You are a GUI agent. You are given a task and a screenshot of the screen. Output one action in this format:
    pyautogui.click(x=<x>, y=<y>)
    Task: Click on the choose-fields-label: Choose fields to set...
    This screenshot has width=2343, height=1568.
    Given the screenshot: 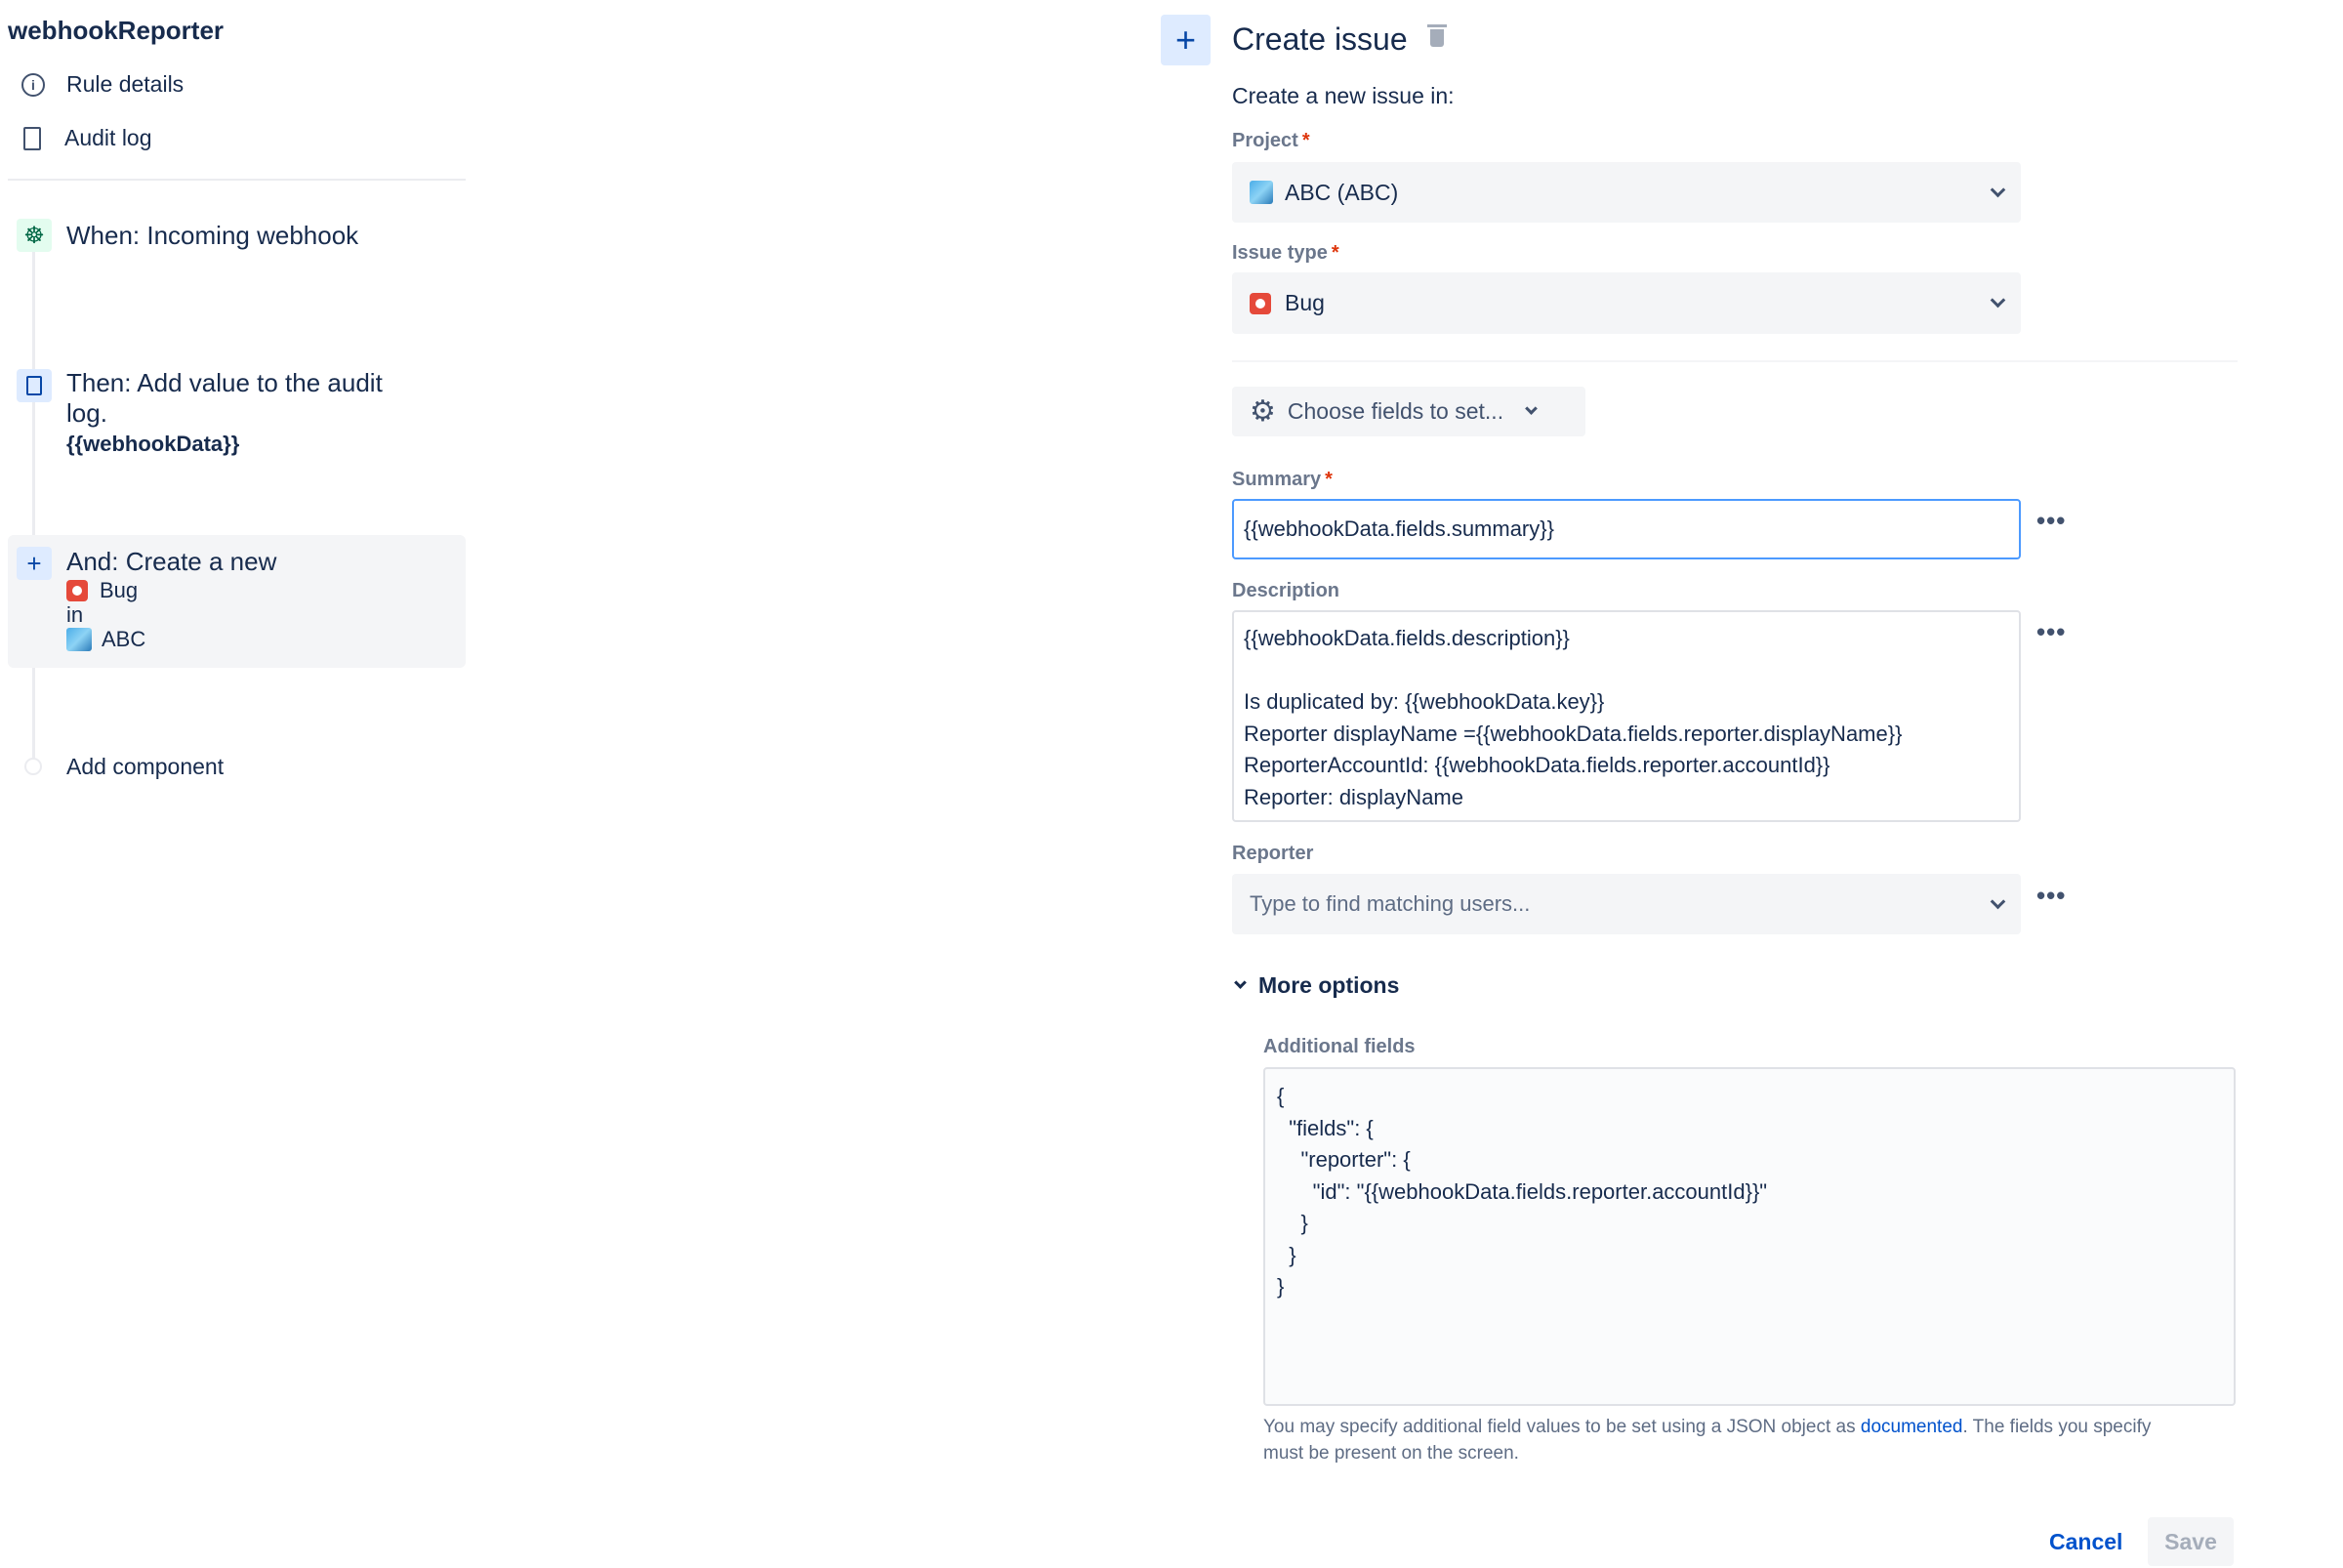 What is the action you would take?
    pyautogui.click(x=1395, y=411)
    